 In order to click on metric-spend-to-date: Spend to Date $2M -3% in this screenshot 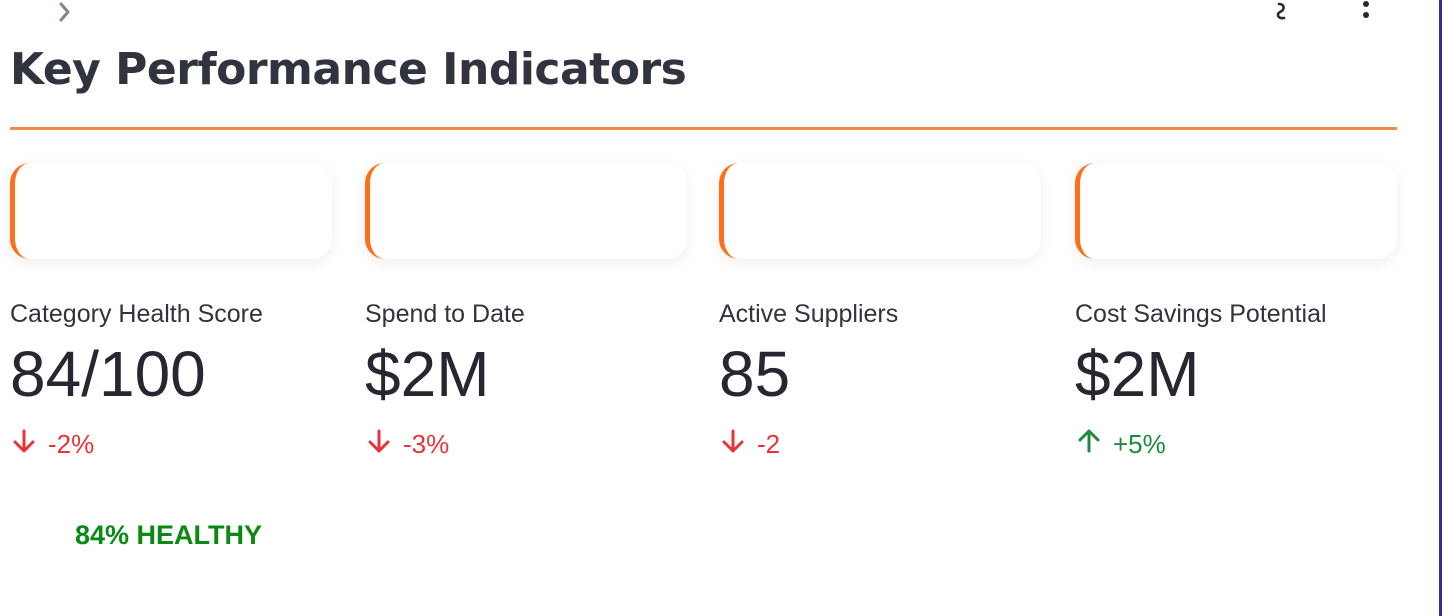, I will do `click(445, 381)`.